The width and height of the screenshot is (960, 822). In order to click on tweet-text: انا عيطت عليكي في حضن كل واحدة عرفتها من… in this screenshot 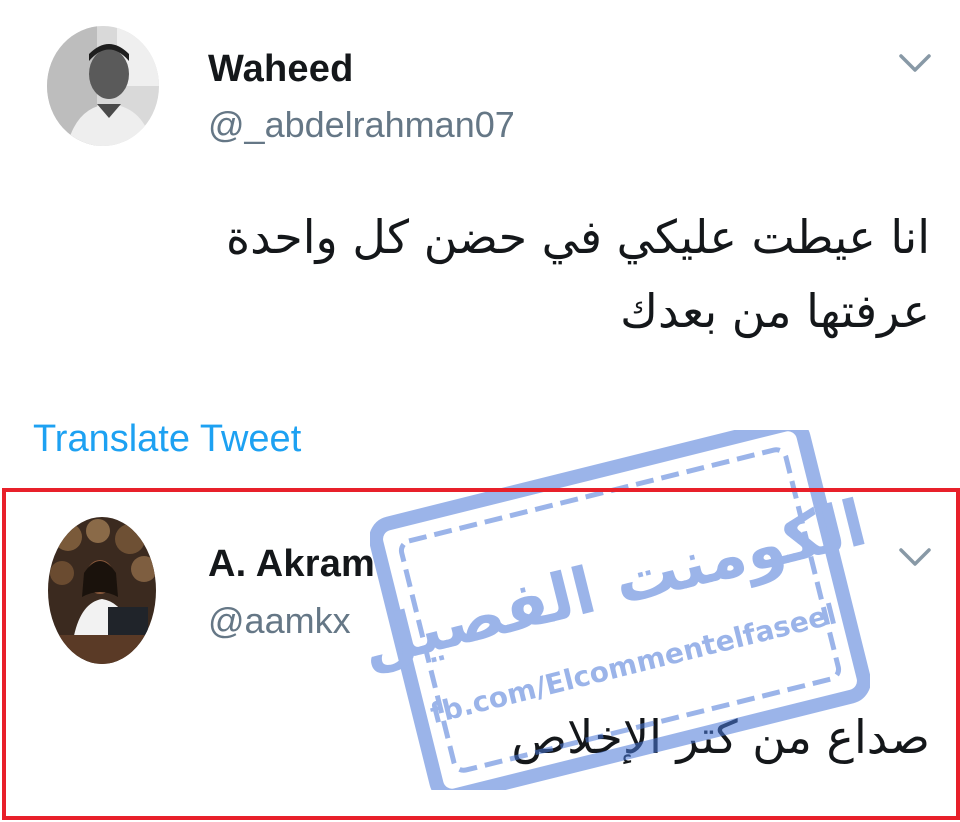, I will do `click(540, 274)`.